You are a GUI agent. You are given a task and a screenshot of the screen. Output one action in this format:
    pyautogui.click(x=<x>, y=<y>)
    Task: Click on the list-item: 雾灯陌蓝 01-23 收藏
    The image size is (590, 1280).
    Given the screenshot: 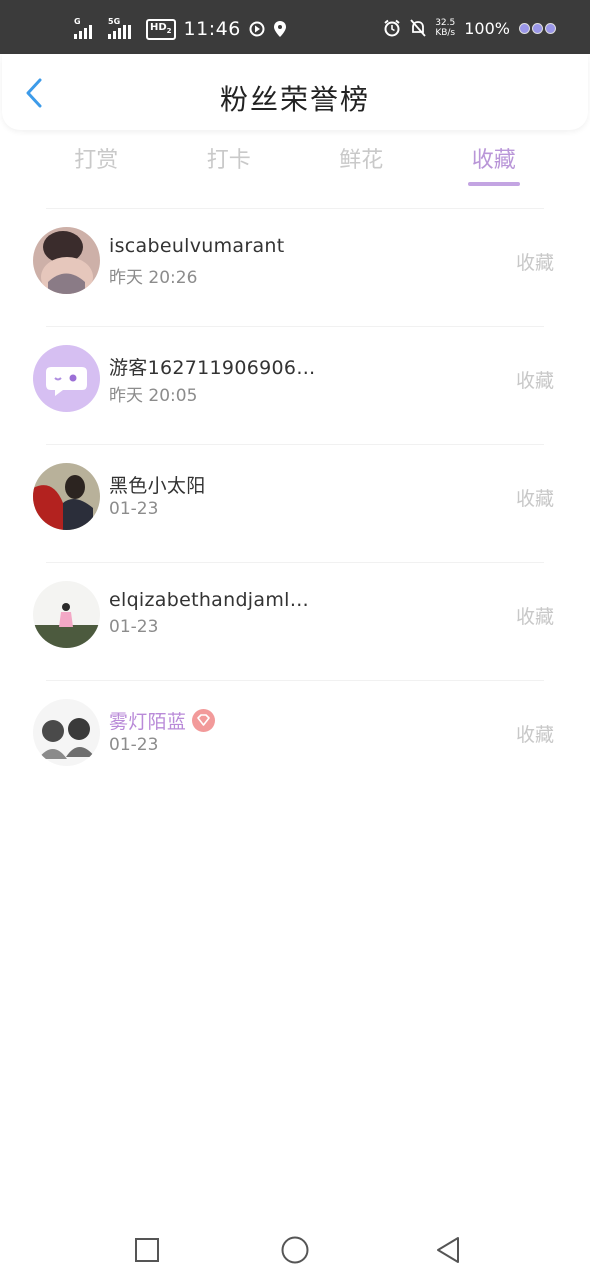 What is the action you would take?
    pyautogui.click(x=293, y=739)
    